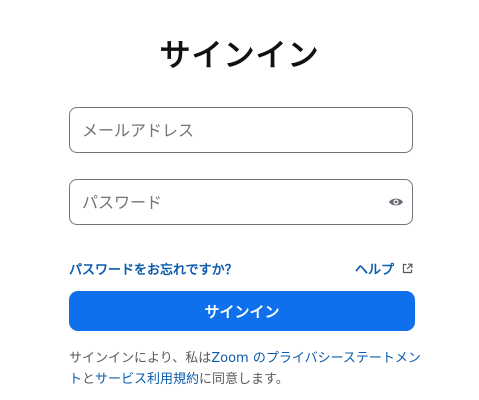 The image size is (479, 400). Describe the element at coordinates (242, 268) in the screenshot. I see `links-row: パスワードをお忘れですか？ ヘルプ` at that location.